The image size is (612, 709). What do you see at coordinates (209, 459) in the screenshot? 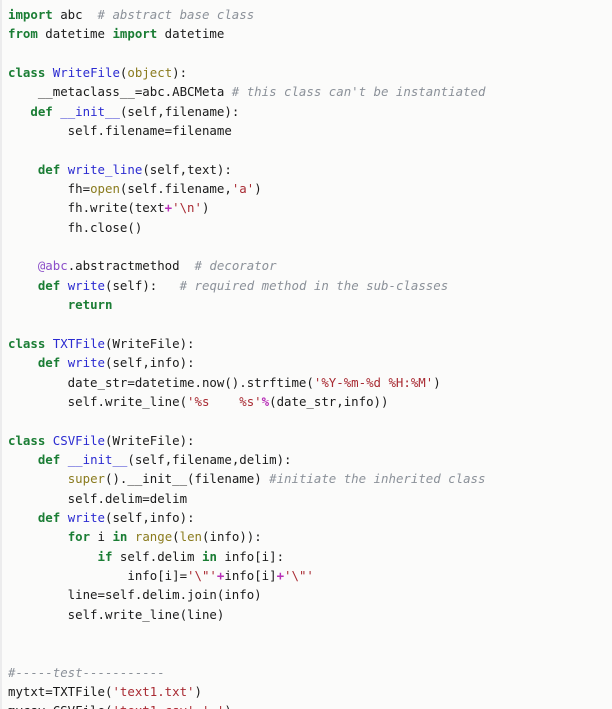
I see `code-token-pl: (self,filename,delim):` at bounding box center [209, 459].